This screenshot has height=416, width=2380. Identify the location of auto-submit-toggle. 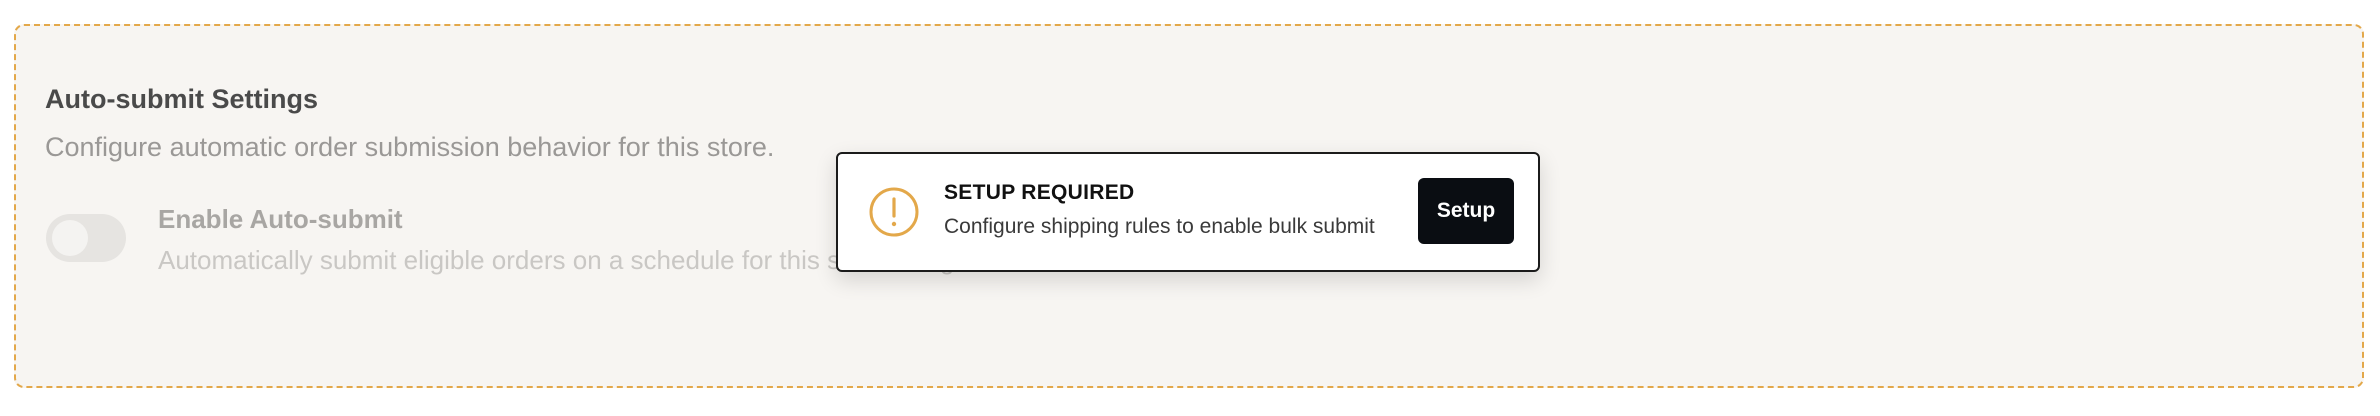
(86, 238).